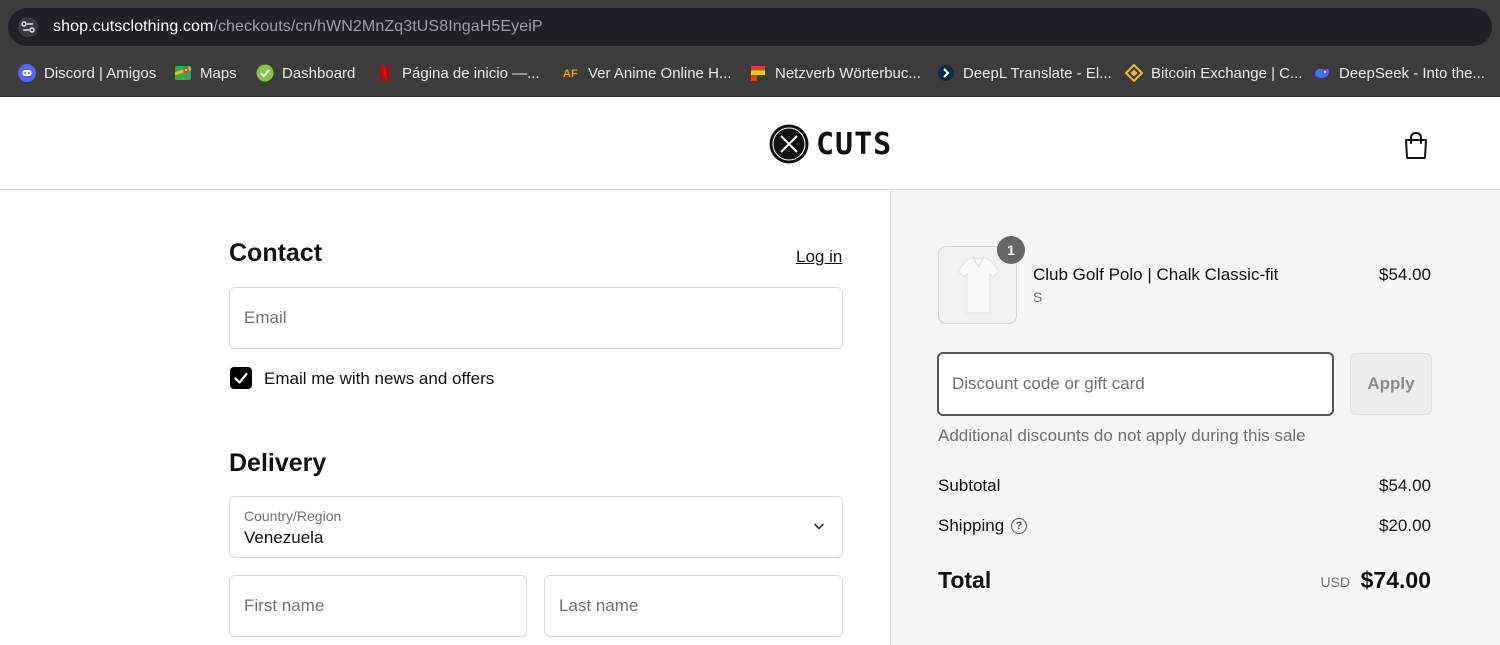 The image size is (1500, 645). What do you see at coordinates (969, 485) in the screenshot?
I see `subtotal-label: Subtotal` at bounding box center [969, 485].